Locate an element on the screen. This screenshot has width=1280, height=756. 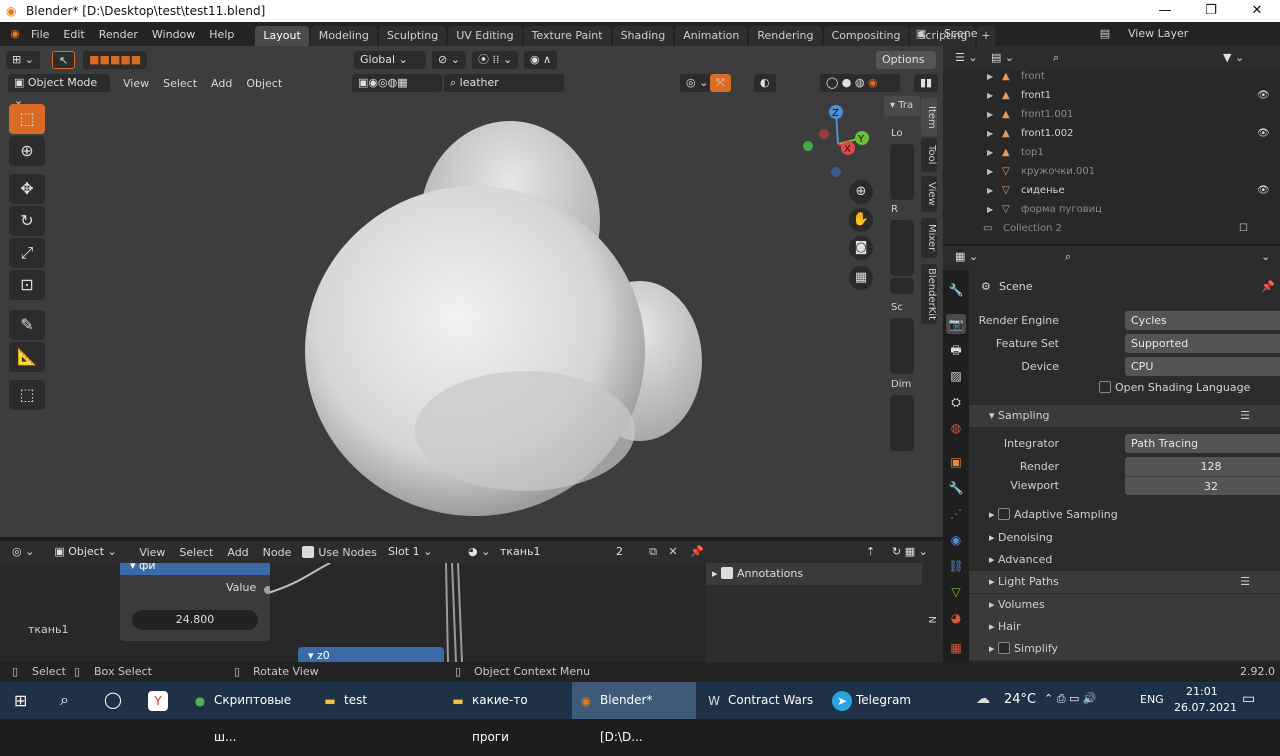
advanced-subpanel: ▸ Advanced is located at coordinates (1020, 559).